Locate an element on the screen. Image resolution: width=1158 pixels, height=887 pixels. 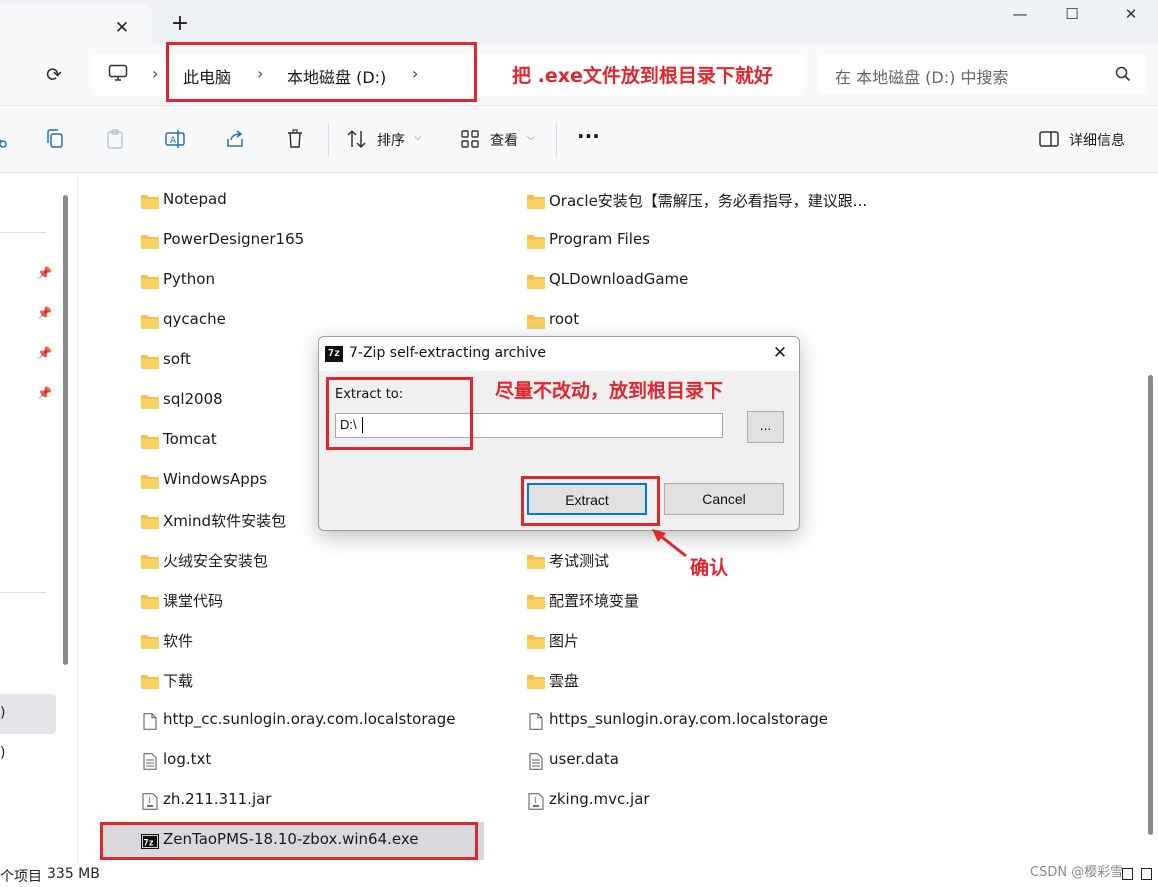
minimize-button: — is located at coordinates (1020, 14).